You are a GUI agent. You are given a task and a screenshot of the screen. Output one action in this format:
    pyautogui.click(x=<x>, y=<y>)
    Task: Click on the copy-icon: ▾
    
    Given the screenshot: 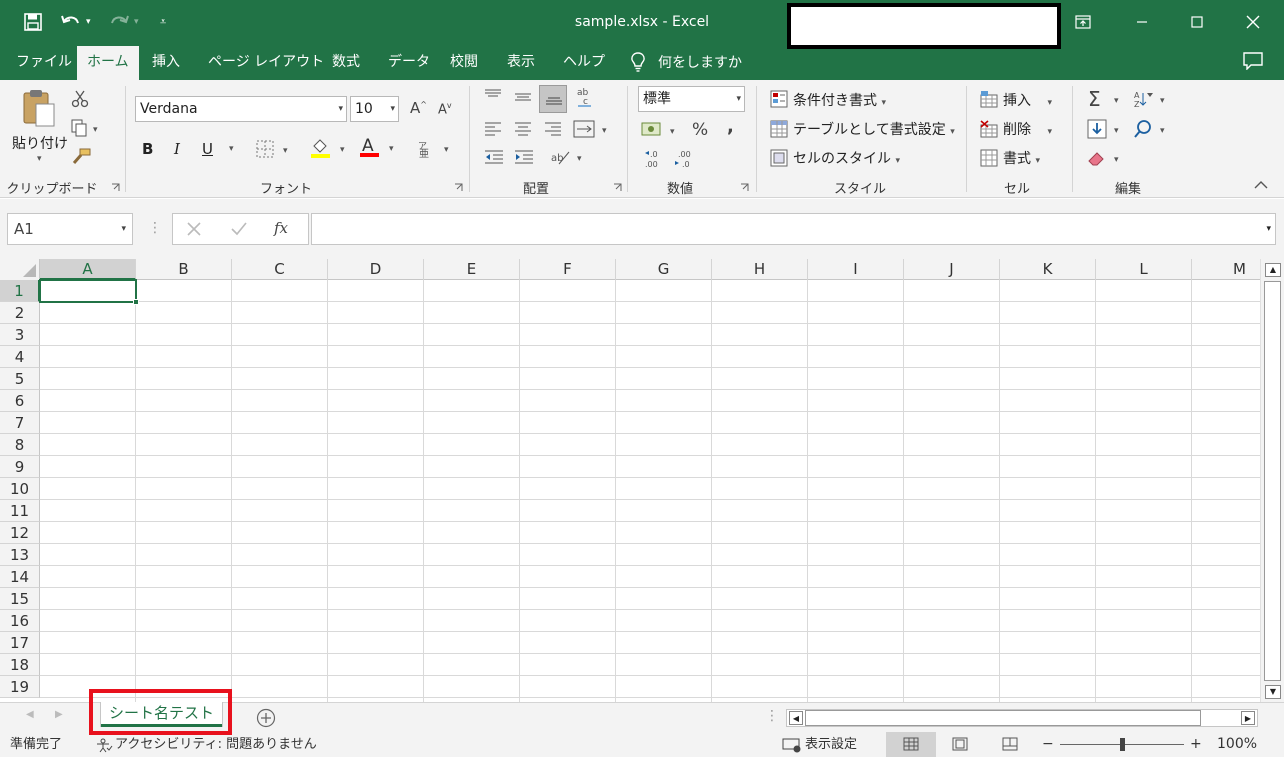 What is the action you would take?
    pyautogui.click(x=86, y=128)
    